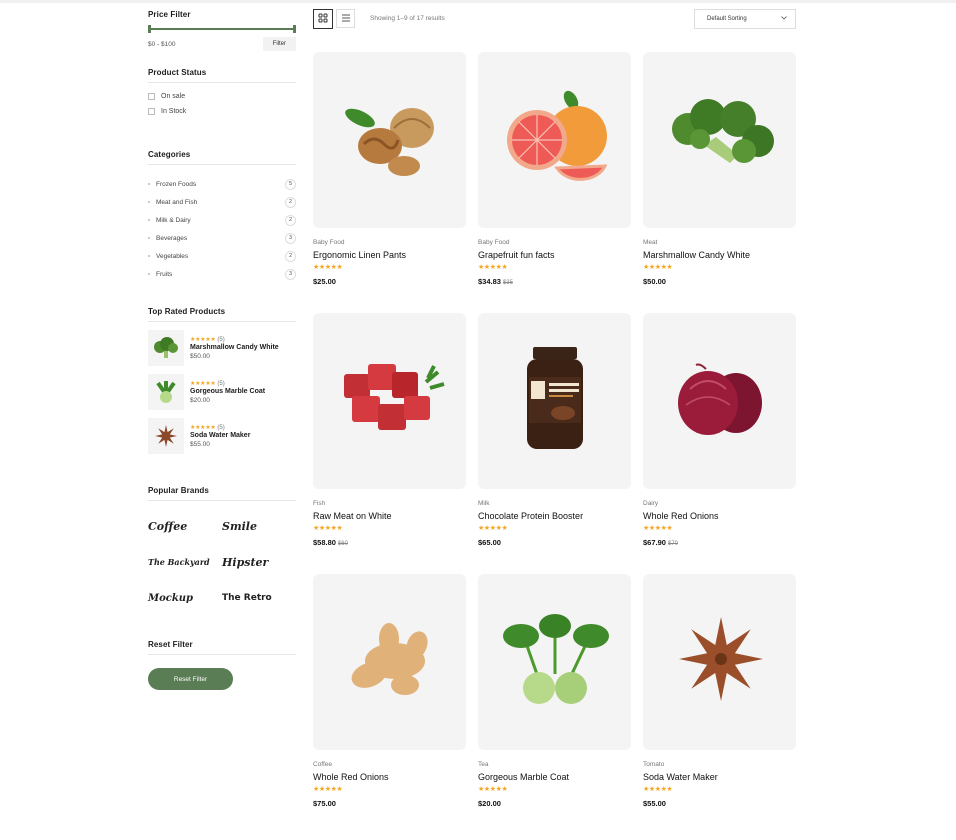 This screenshot has height=840, width=956. I want to click on list-view-button, so click(345, 18).